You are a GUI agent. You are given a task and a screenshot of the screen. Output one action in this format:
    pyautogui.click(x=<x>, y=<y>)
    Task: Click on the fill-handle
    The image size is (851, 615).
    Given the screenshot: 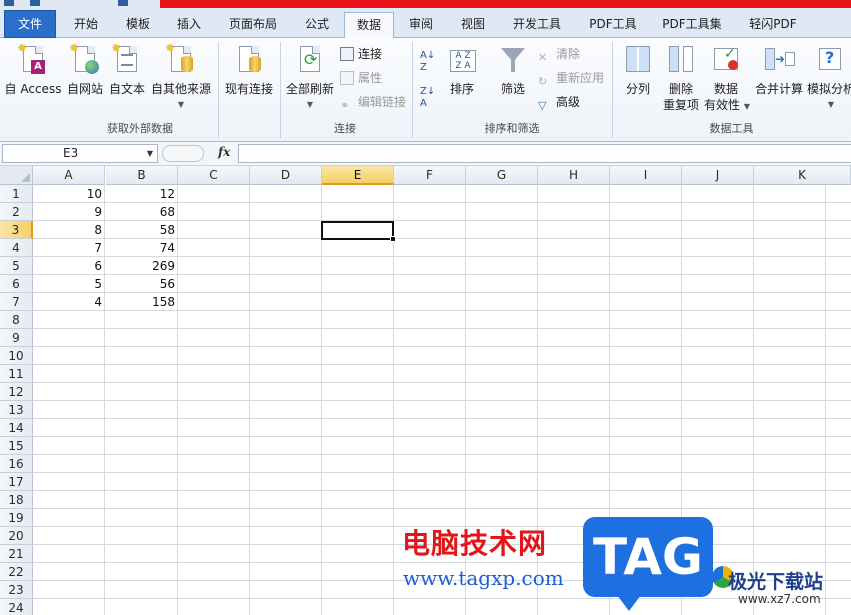 What is the action you would take?
    pyautogui.click(x=393, y=239)
    